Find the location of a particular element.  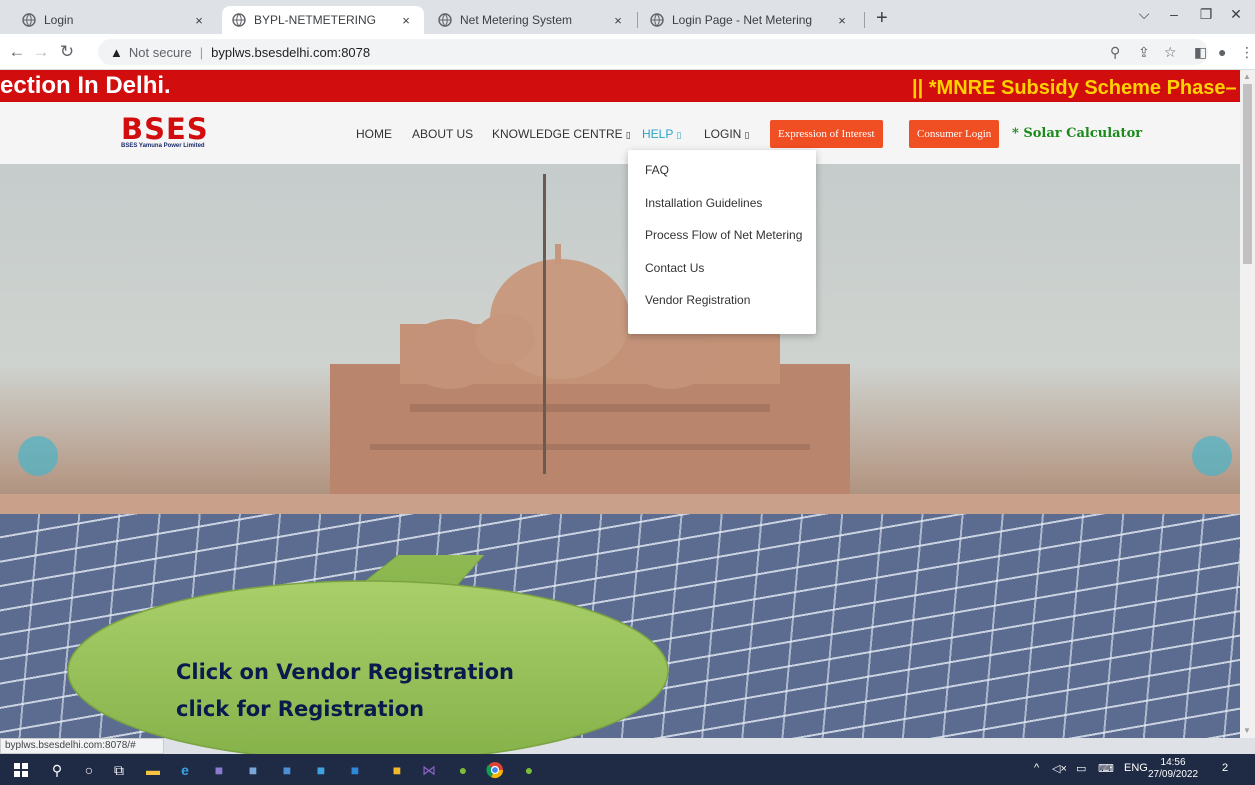

flag-mast is located at coordinates (544, 324).